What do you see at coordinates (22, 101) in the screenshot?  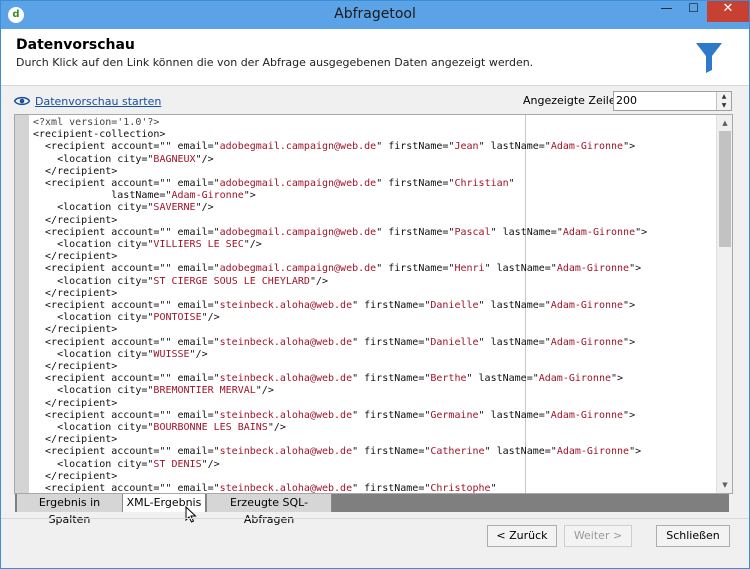 I see `eye-icon` at bounding box center [22, 101].